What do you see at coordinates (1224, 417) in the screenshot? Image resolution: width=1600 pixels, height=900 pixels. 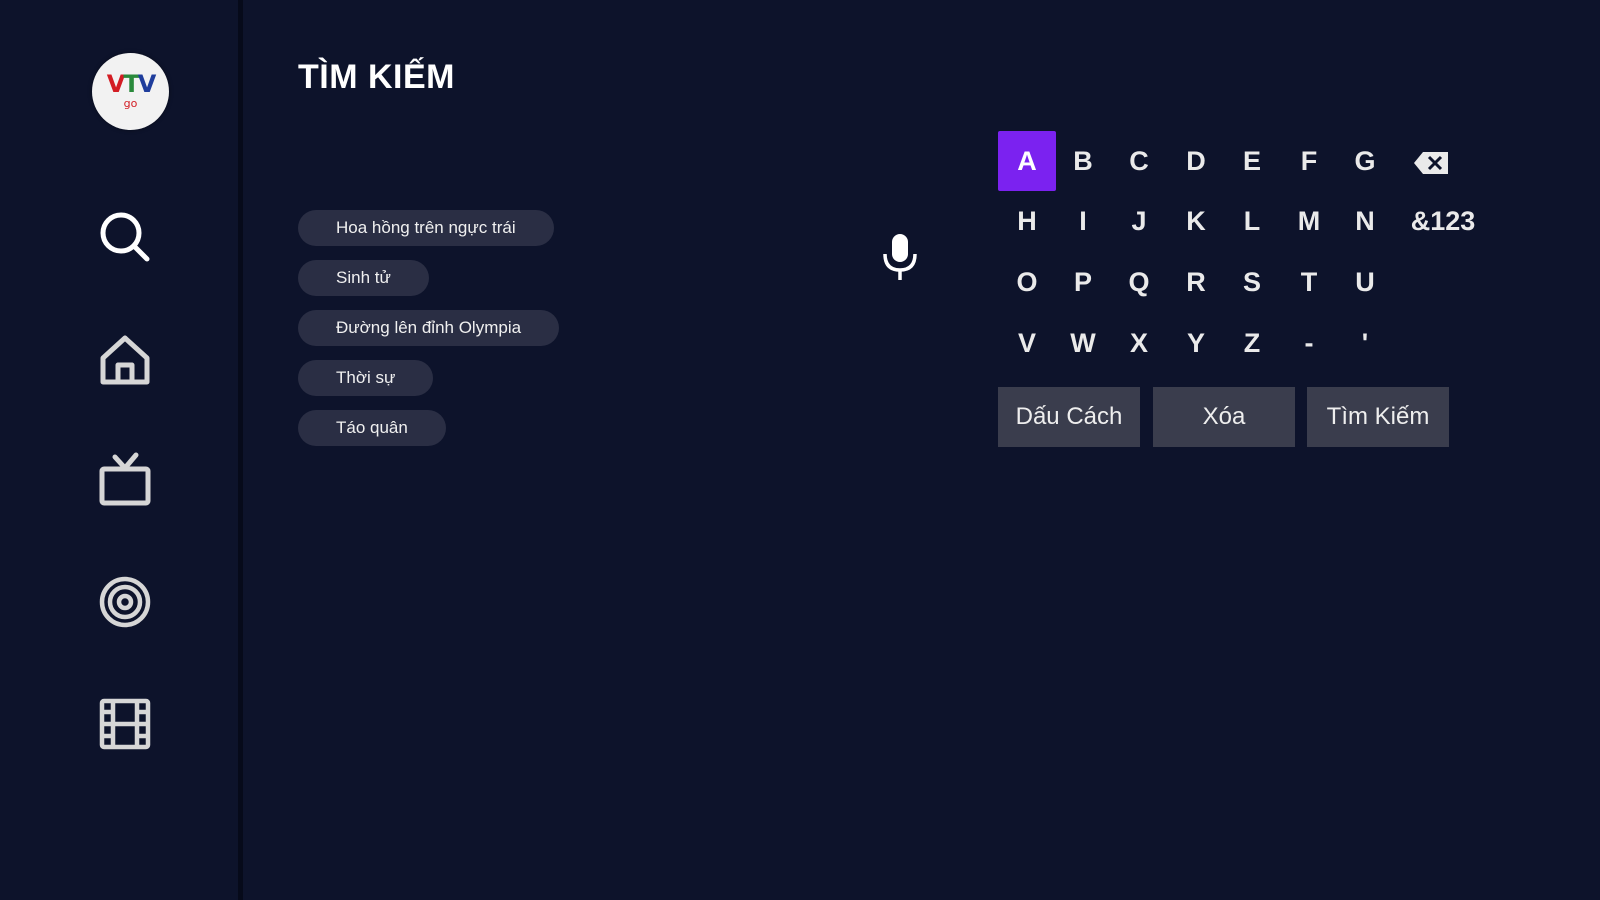 I see `delete-button: Xóa` at bounding box center [1224, 417].